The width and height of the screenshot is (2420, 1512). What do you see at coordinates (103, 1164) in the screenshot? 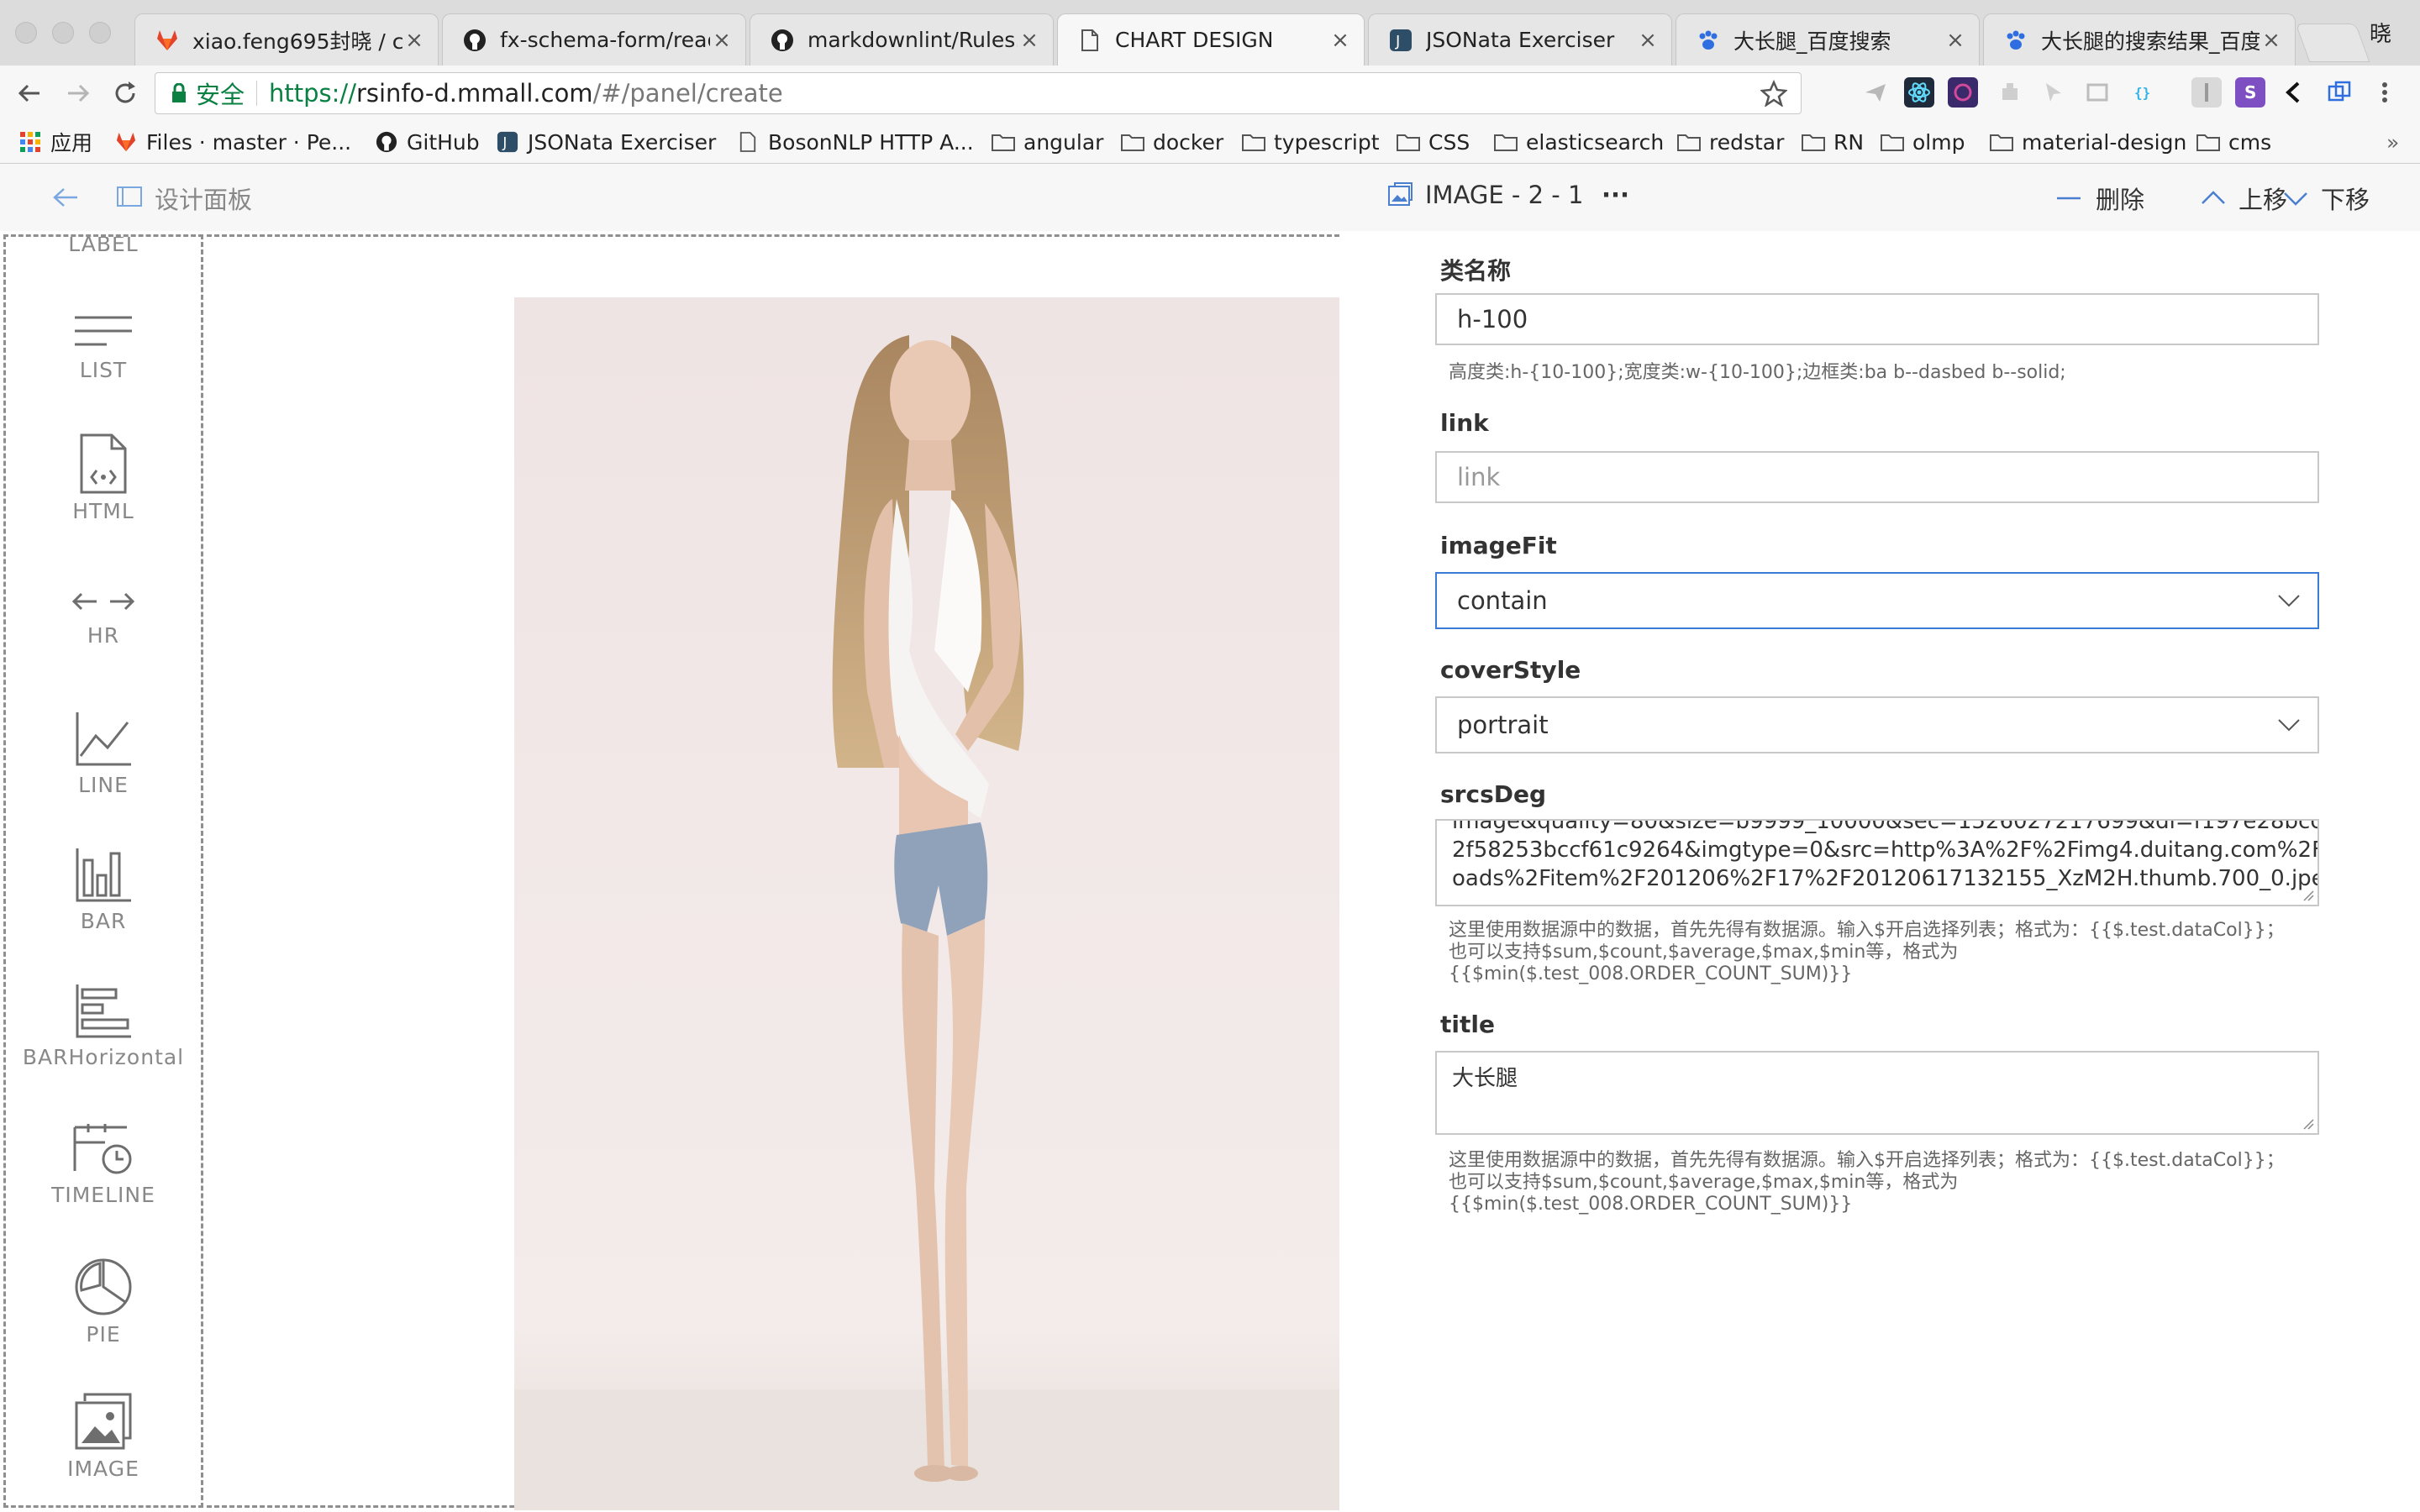
I see `palette-item-timeline: TIMELINE` at bounding box center [103, 1164].